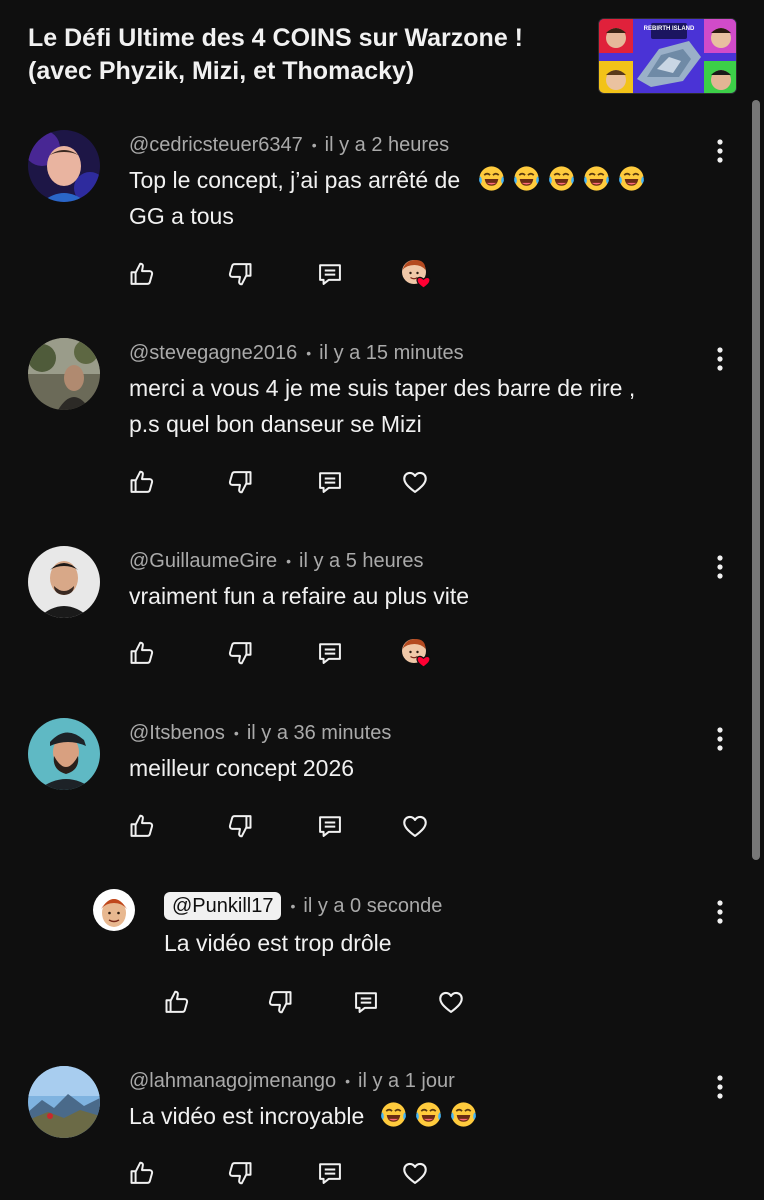 Image resolution: width=764 pixels, height=1200 pixels. Describe the element at coordinates (669, 29) in the screenshot. I see `thumbnail-text: REBIRTH ISLAND` at that location.